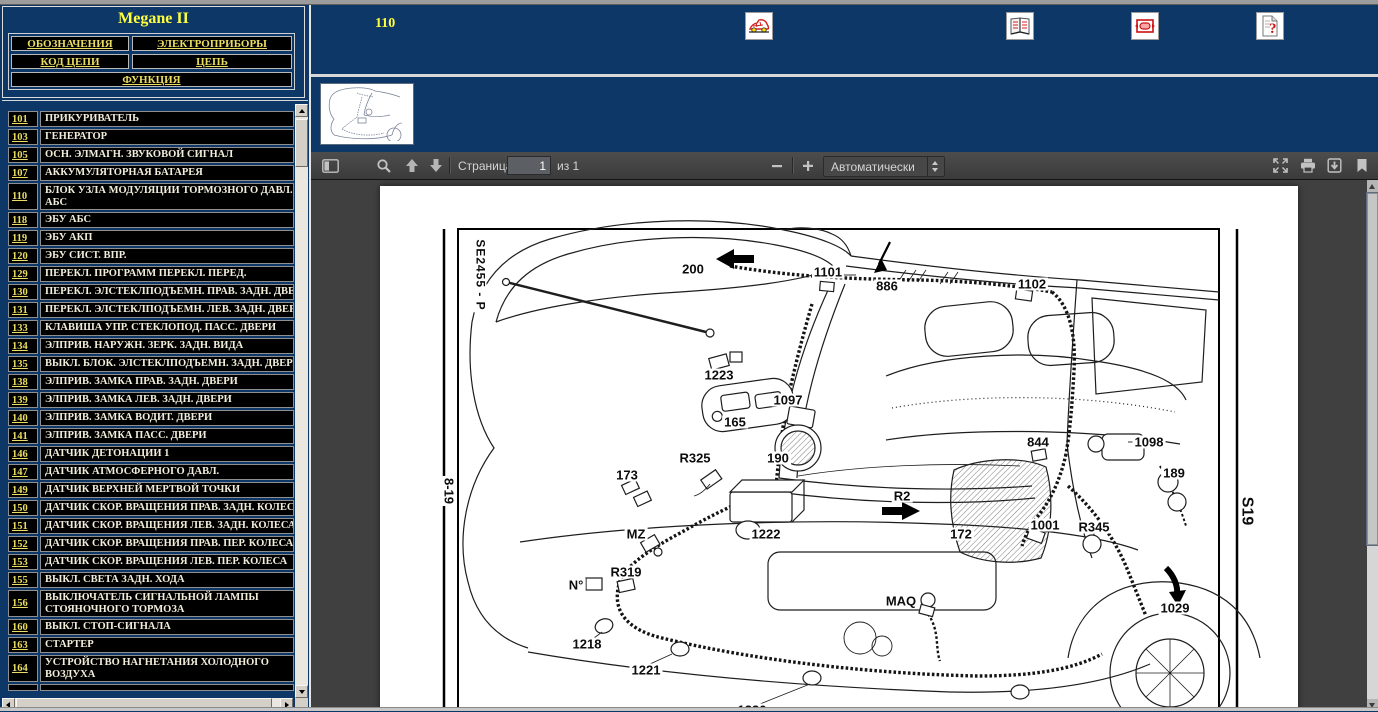  I want to click on triangle-down-icon, so click(302, 692).